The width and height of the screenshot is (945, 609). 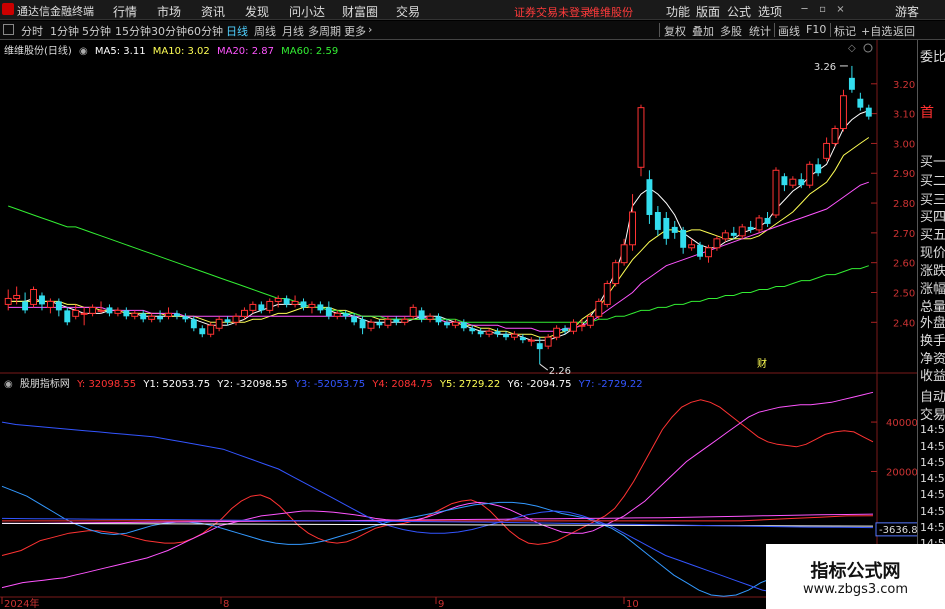 I want to click on notice-stock-name: 维维股份, so click(x=611, y=12).